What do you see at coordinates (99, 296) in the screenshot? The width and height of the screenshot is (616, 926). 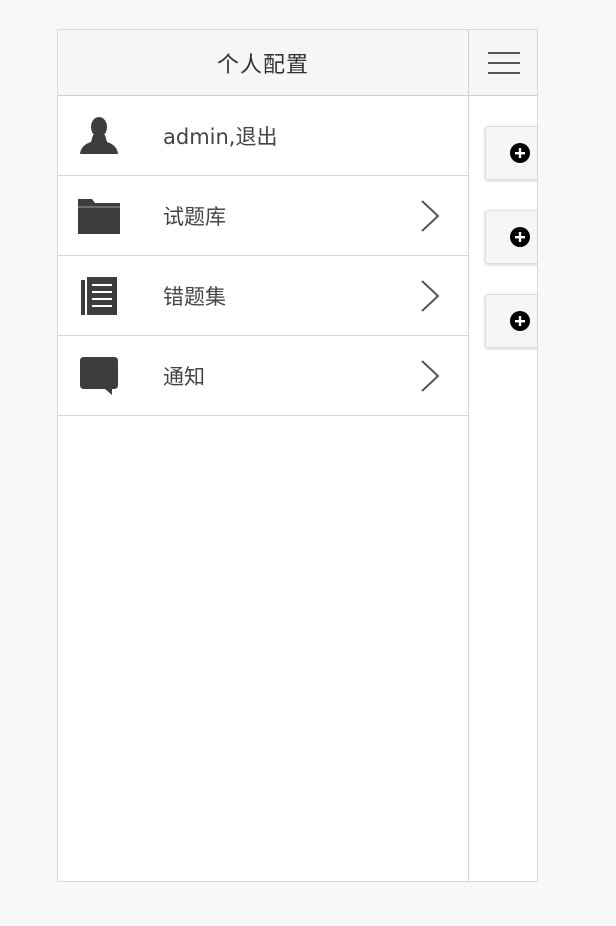 I see `list-document-icon` at bounding box center [99, 296].